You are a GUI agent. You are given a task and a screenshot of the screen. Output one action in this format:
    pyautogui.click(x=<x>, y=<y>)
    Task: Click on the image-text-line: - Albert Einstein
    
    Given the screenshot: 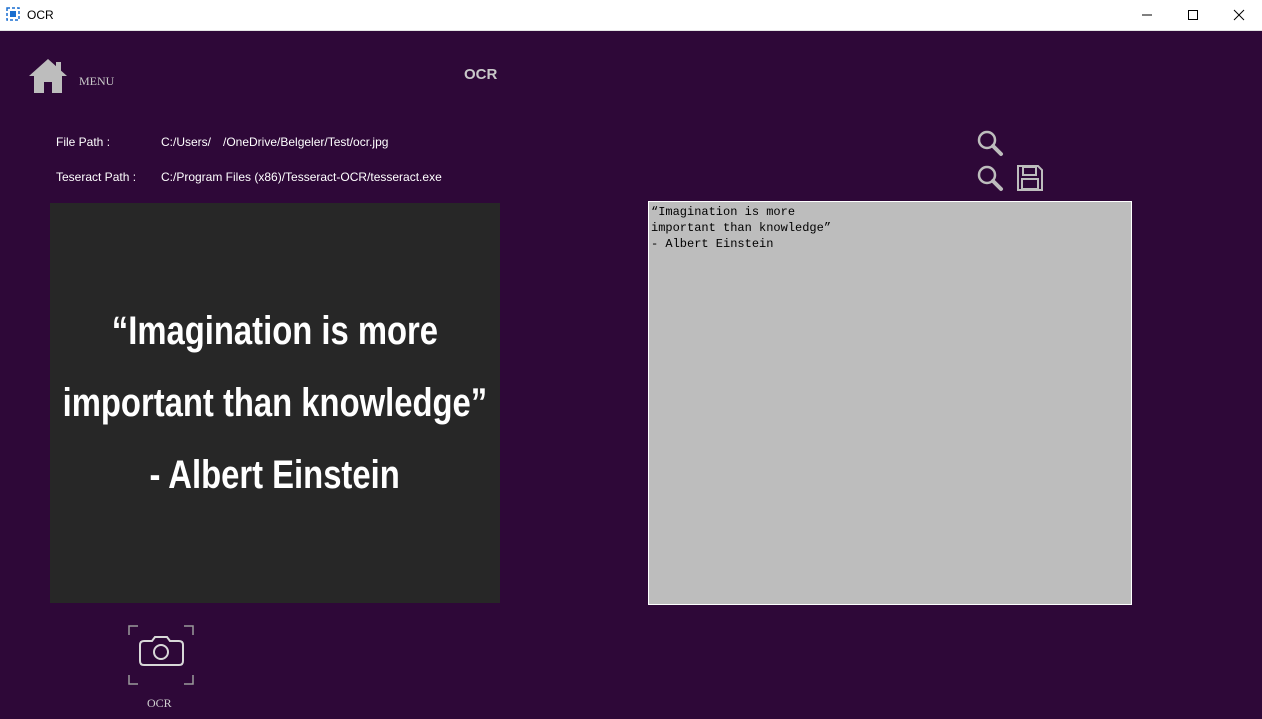 What is the action you would take?
    pyautogui.click(x=275, y=475)
    